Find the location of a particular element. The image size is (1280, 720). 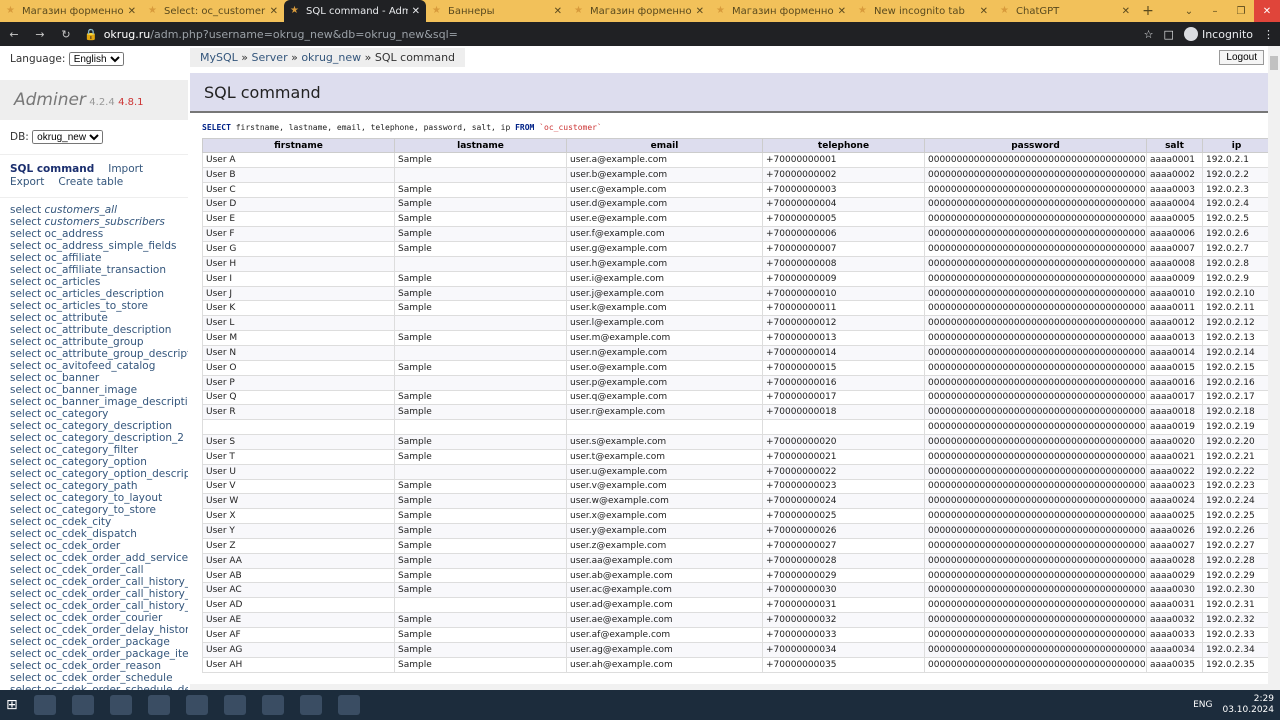

sidebar-table-link: select oc_cdek_dispatch is located at coordinates (94, 534).